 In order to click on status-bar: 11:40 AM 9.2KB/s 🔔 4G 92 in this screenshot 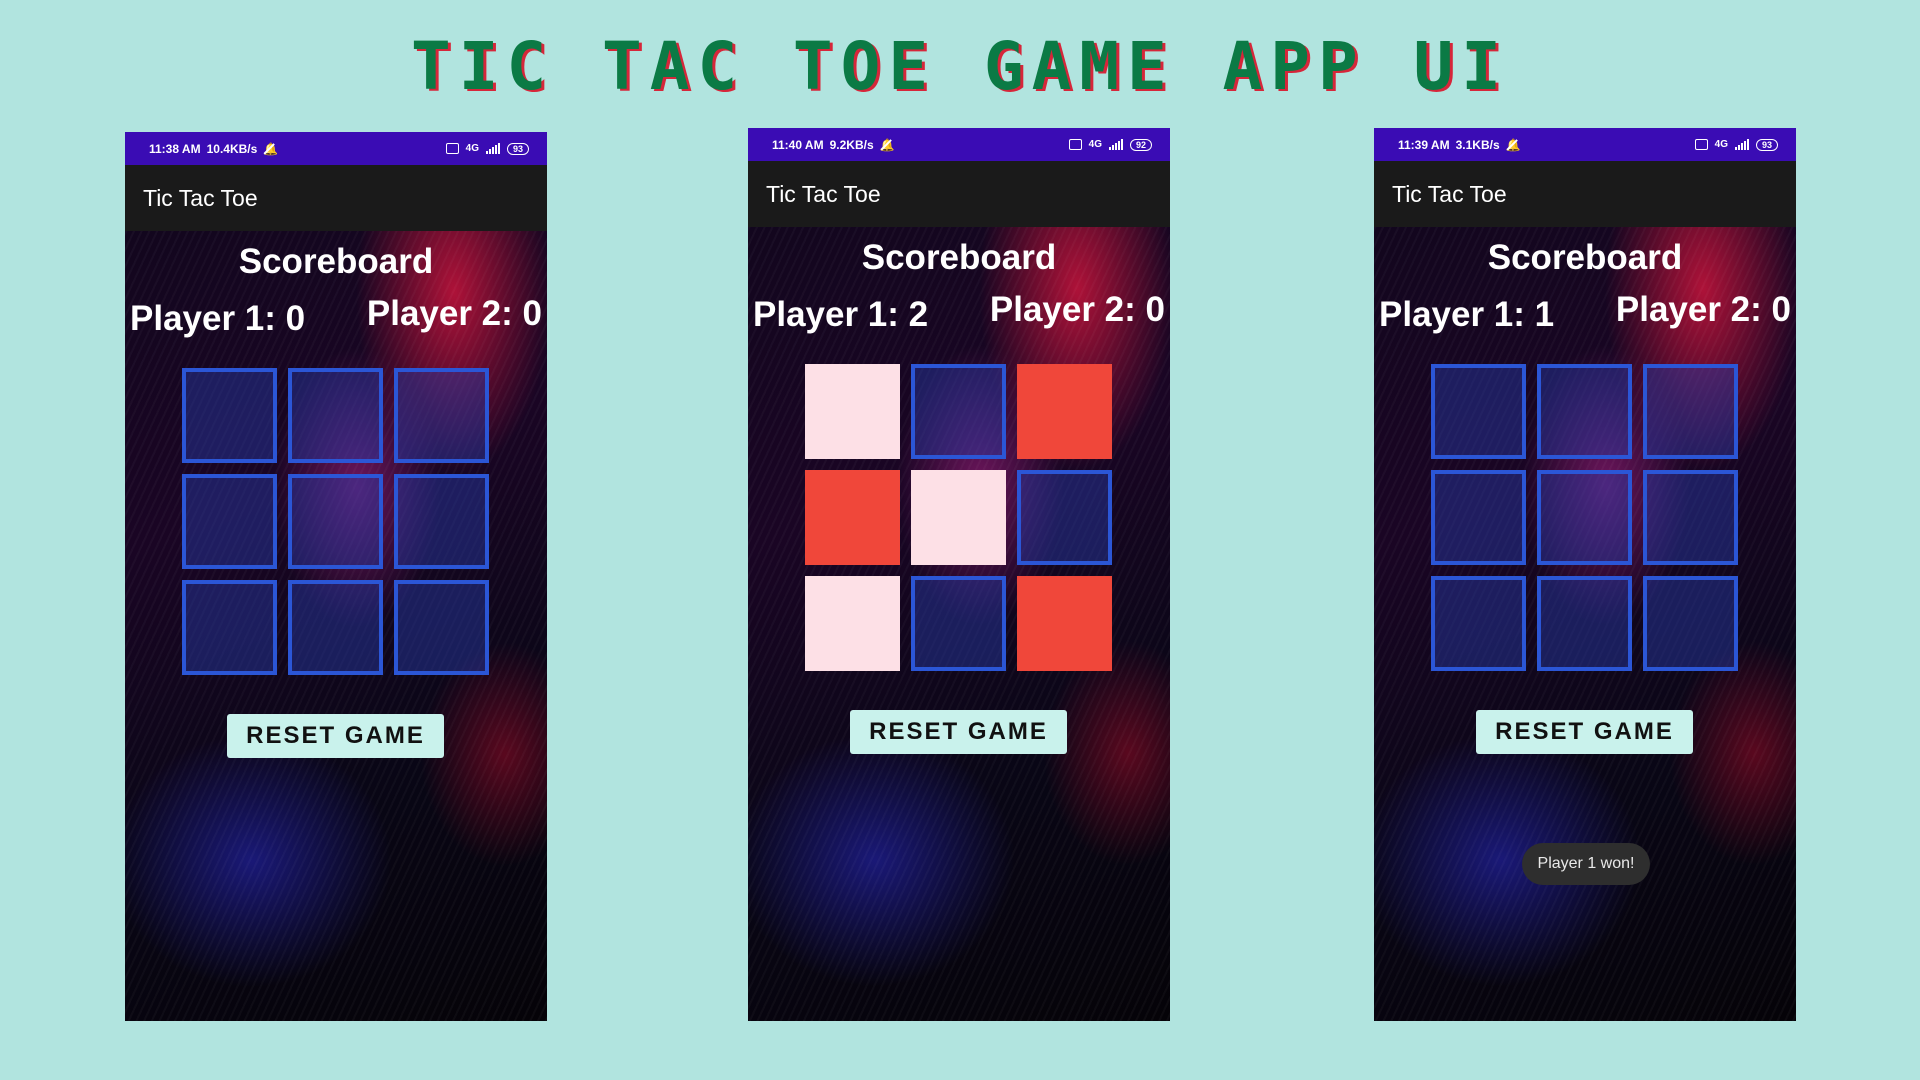, I will do `click(959, 144)`.